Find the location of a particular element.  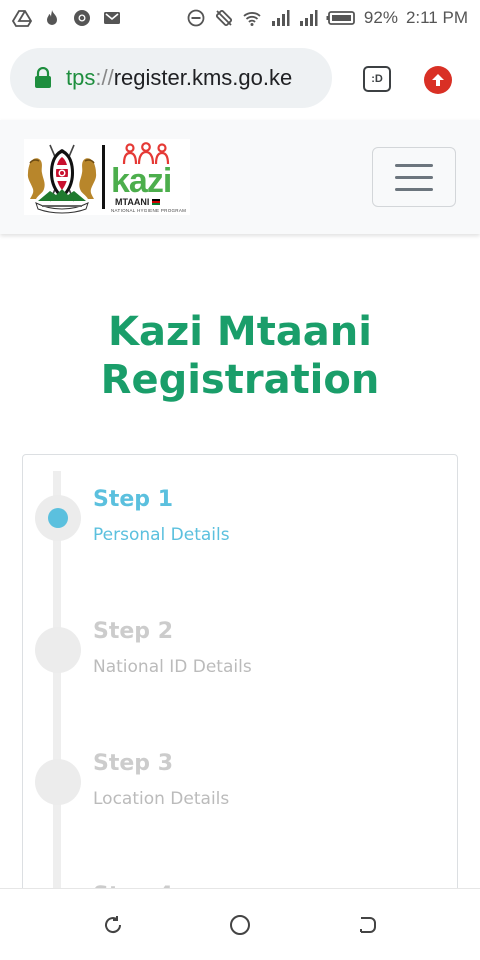

step-3: Step 3 Location Details is located at coordinates (243, 788).